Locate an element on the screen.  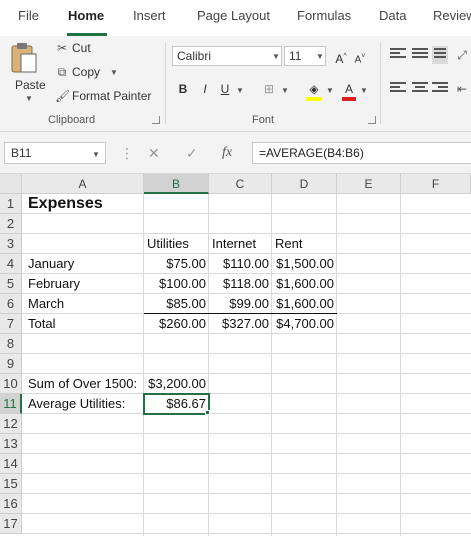
tab-file: File is located at coordinates (28, 15).